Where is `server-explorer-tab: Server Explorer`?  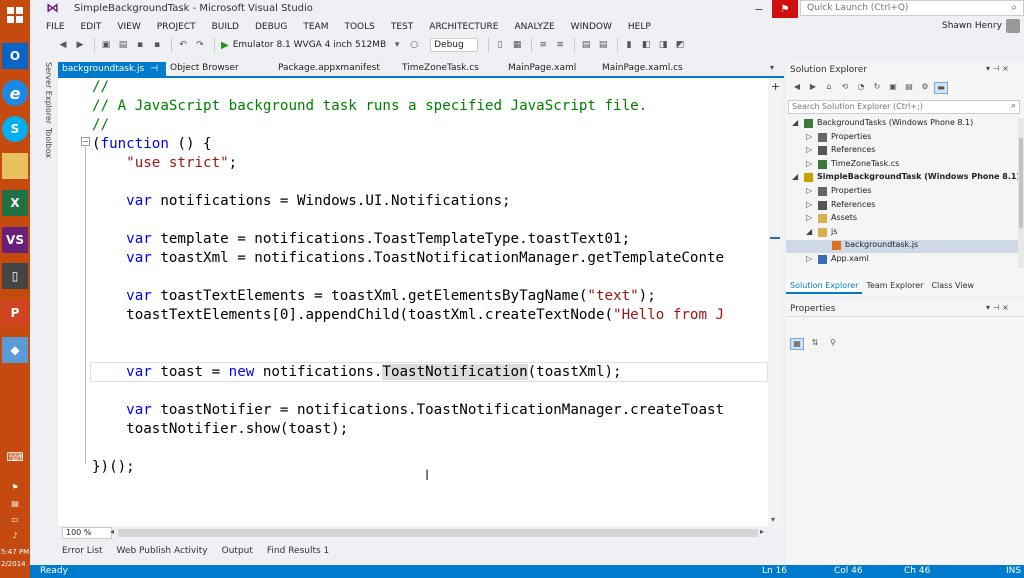
server-explorer-tab: Server Explorer is located at coordinates (48, 93).